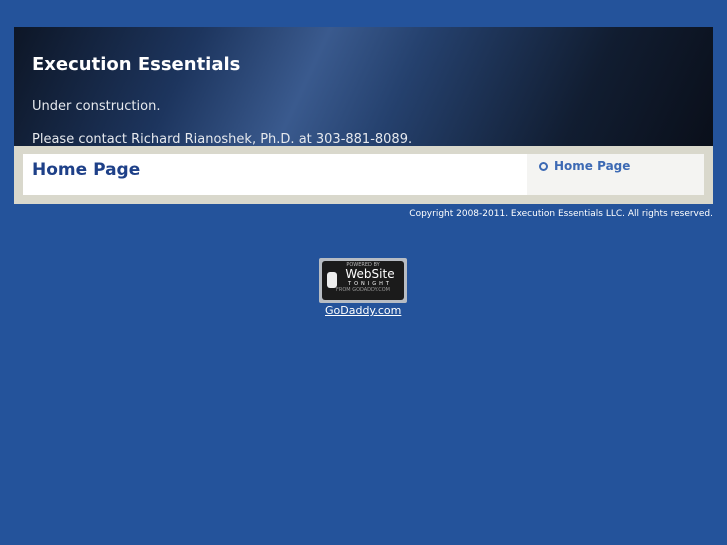 This screenshot has width=727, height=545. Describe the element at coordinates (543, 166) in the screenshot. I see `bullet-icon` at that location.